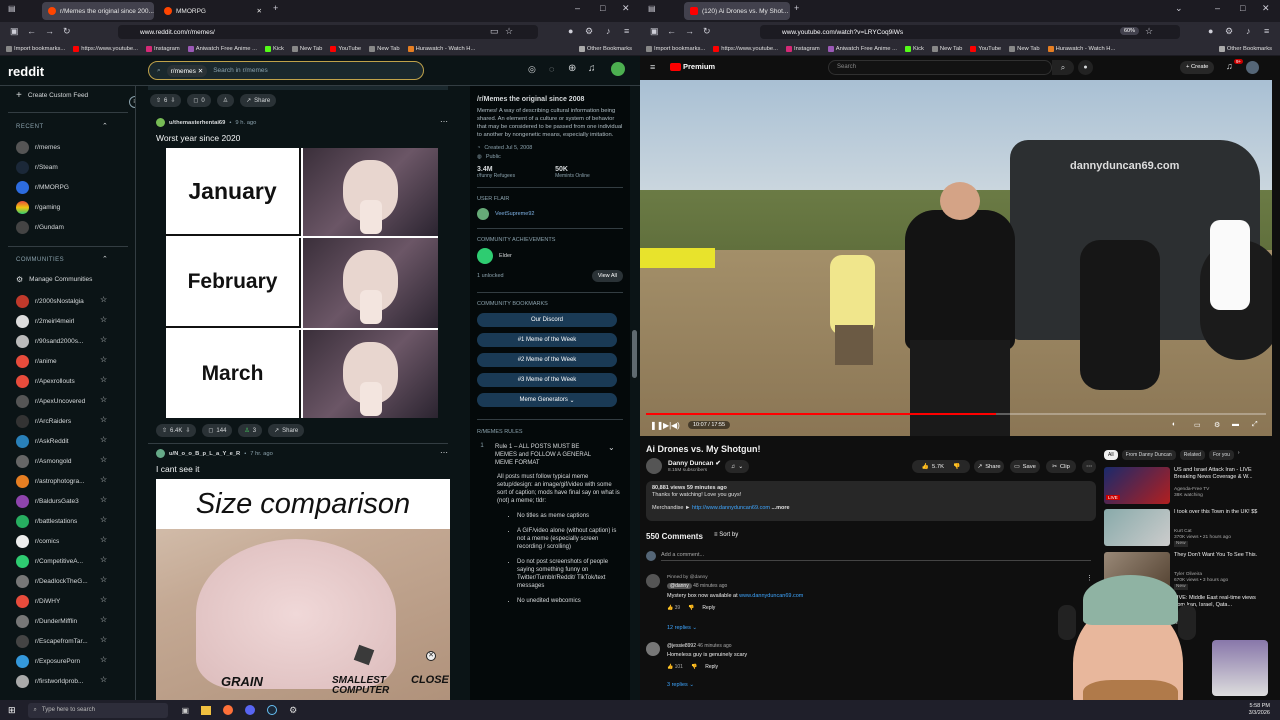 This screenshot has height=720, width=1280. Describe the element at coordinates (1085, 67) in the screenshot. I see `microphone-icon: ●` at that location.